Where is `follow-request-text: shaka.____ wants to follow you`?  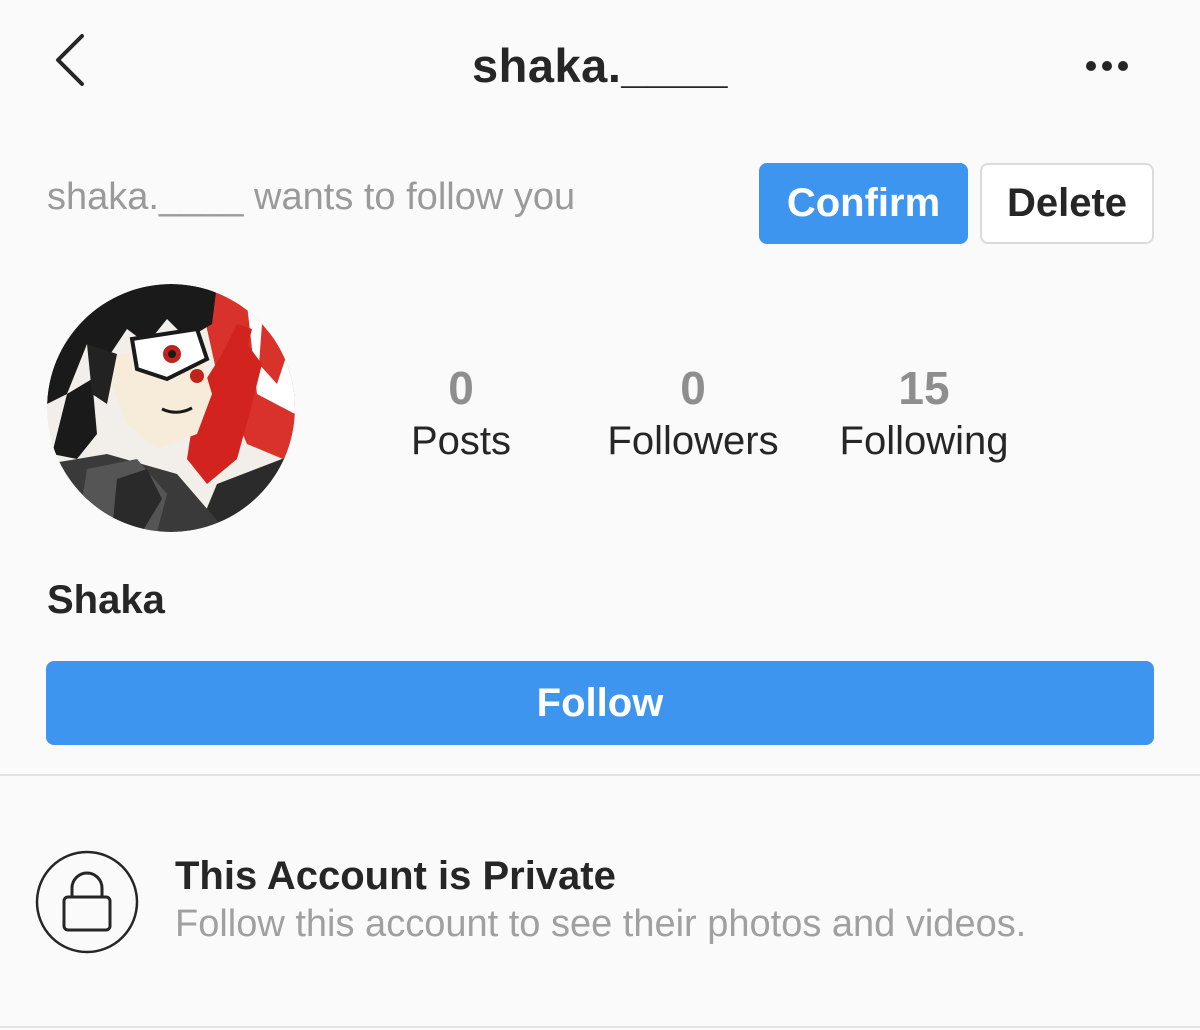
follow-request-text: shaka.____ wants to follow you is located at coordinates (311, 197).